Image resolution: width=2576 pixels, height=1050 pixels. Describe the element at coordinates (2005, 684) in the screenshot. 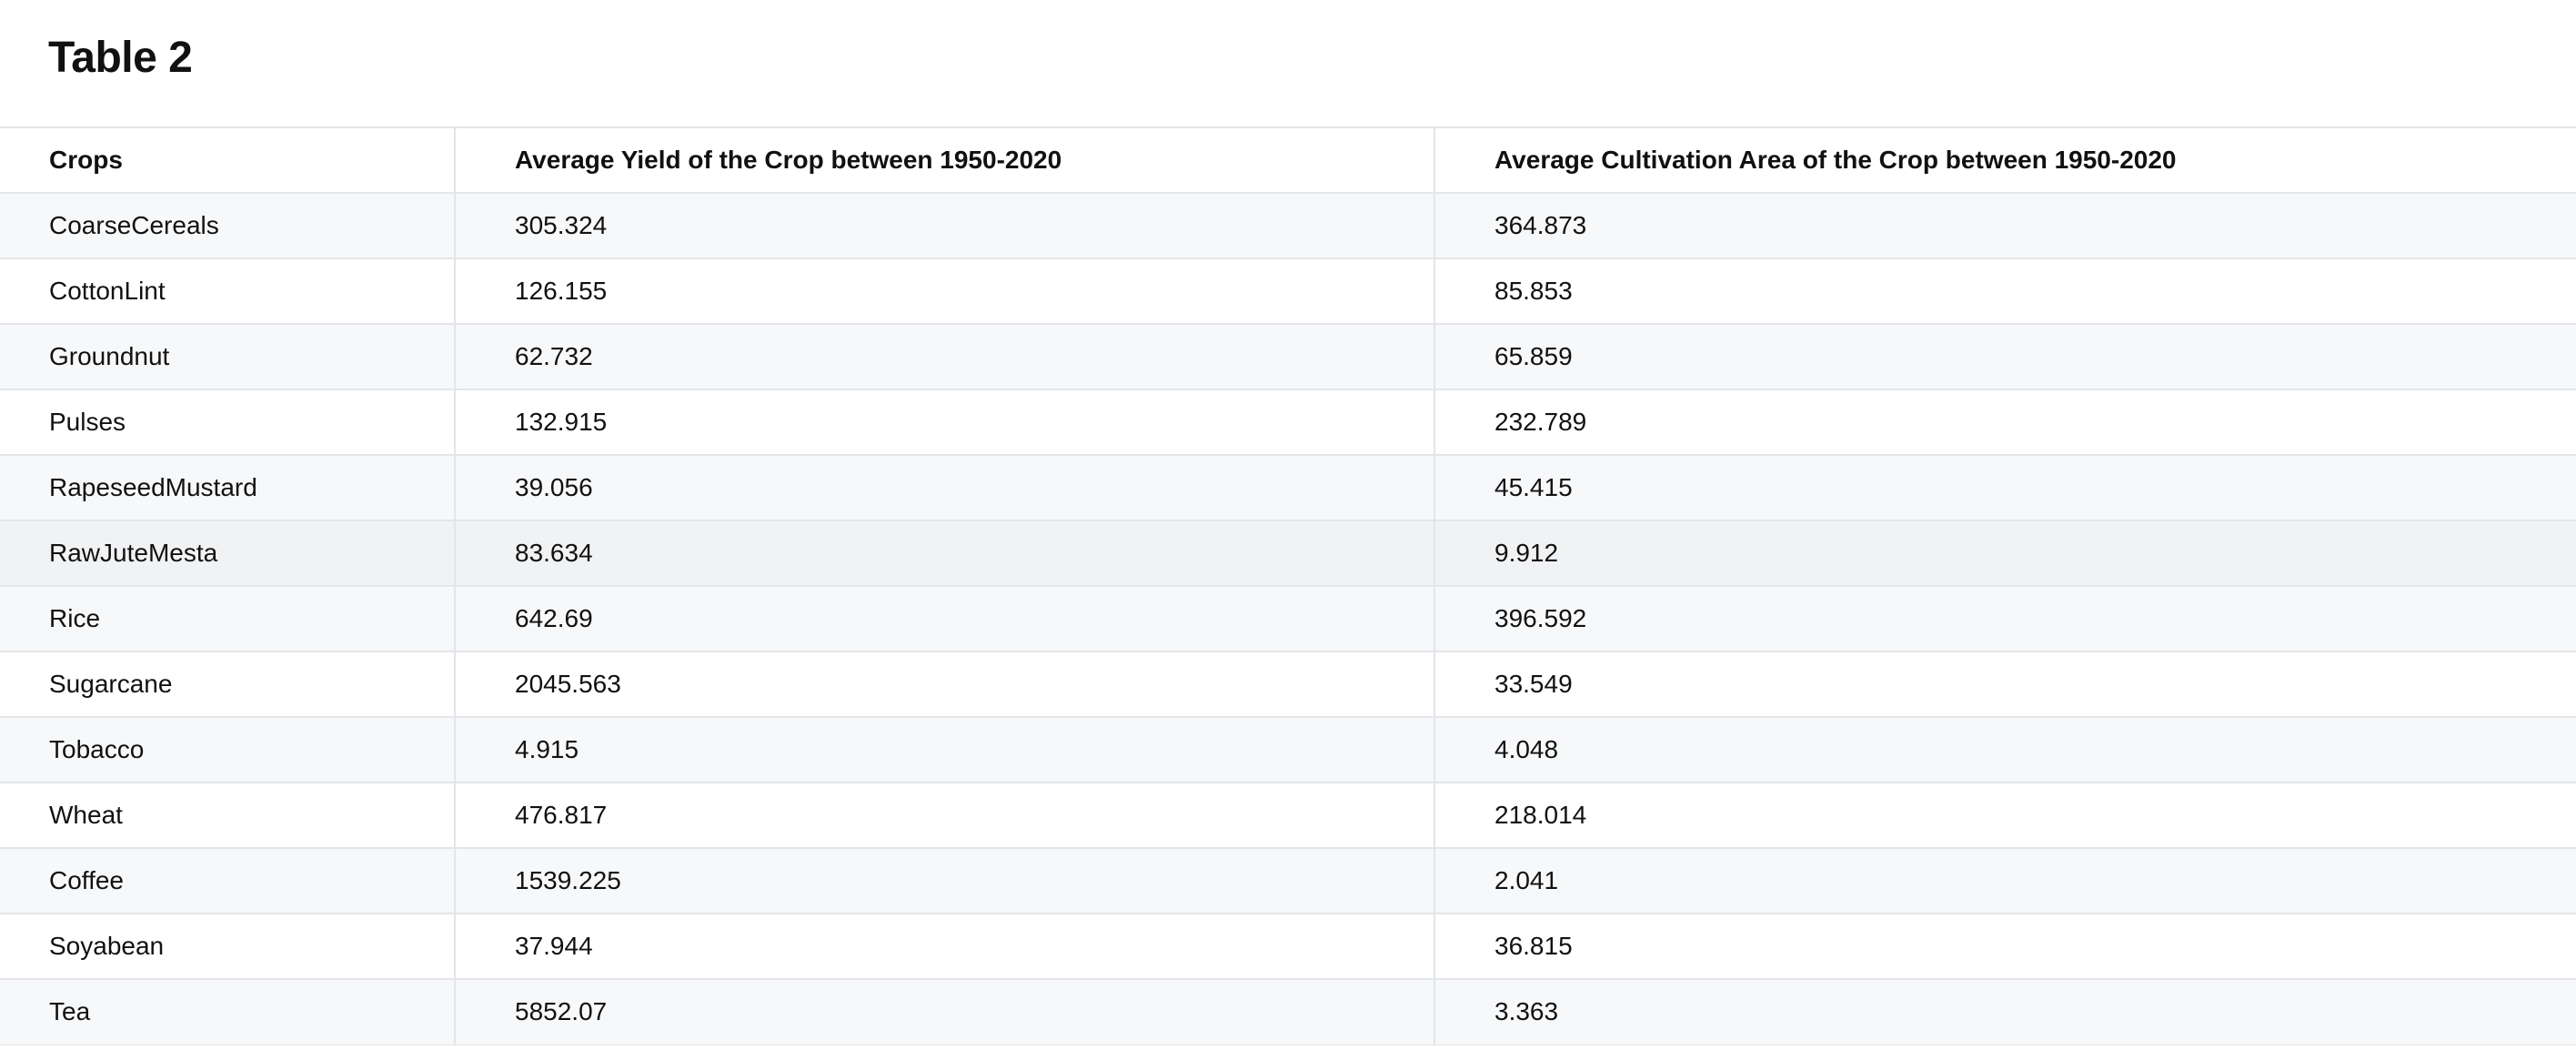

I see `cell-average-area: 33.549` at that location.